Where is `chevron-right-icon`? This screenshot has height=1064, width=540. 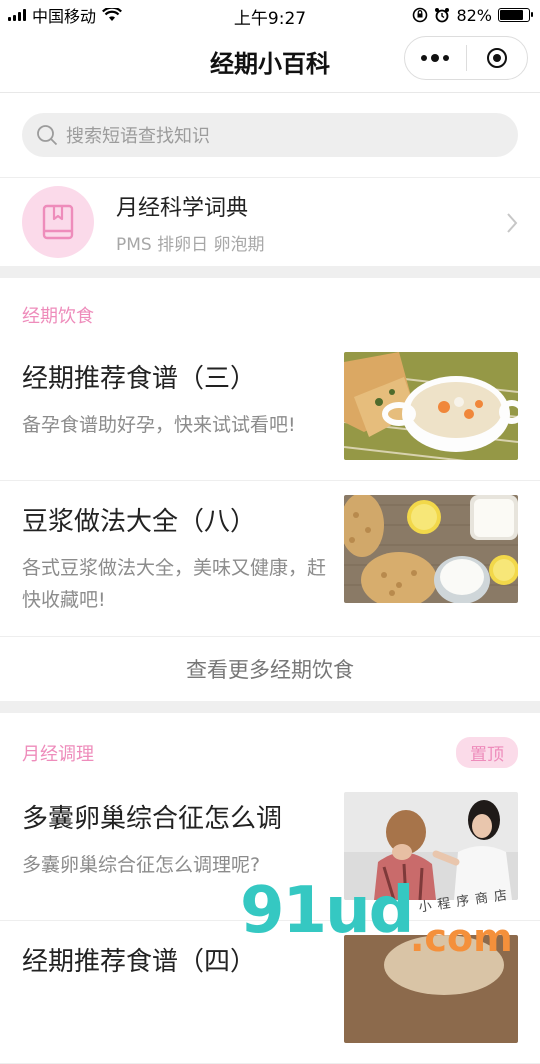 chevron-right-icon is located at coordinates (512, 223).